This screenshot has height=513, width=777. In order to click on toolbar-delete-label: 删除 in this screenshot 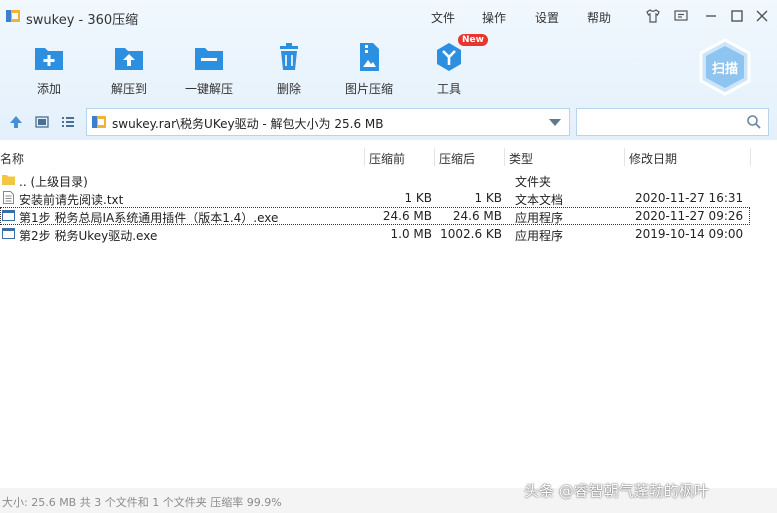, I will do `click(288, 89)`.